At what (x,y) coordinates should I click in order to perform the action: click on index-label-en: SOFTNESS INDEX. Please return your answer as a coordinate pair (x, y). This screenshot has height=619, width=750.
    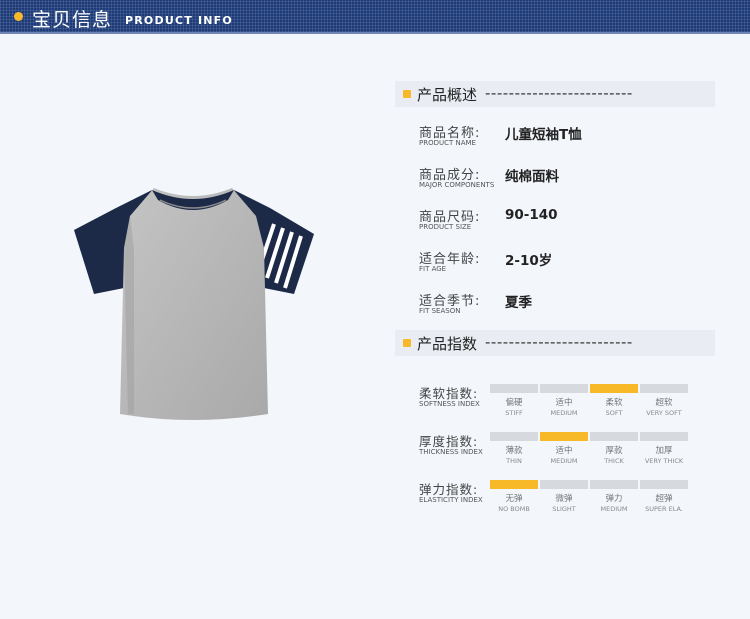
    Looking at the image, I should click on (449, 404).